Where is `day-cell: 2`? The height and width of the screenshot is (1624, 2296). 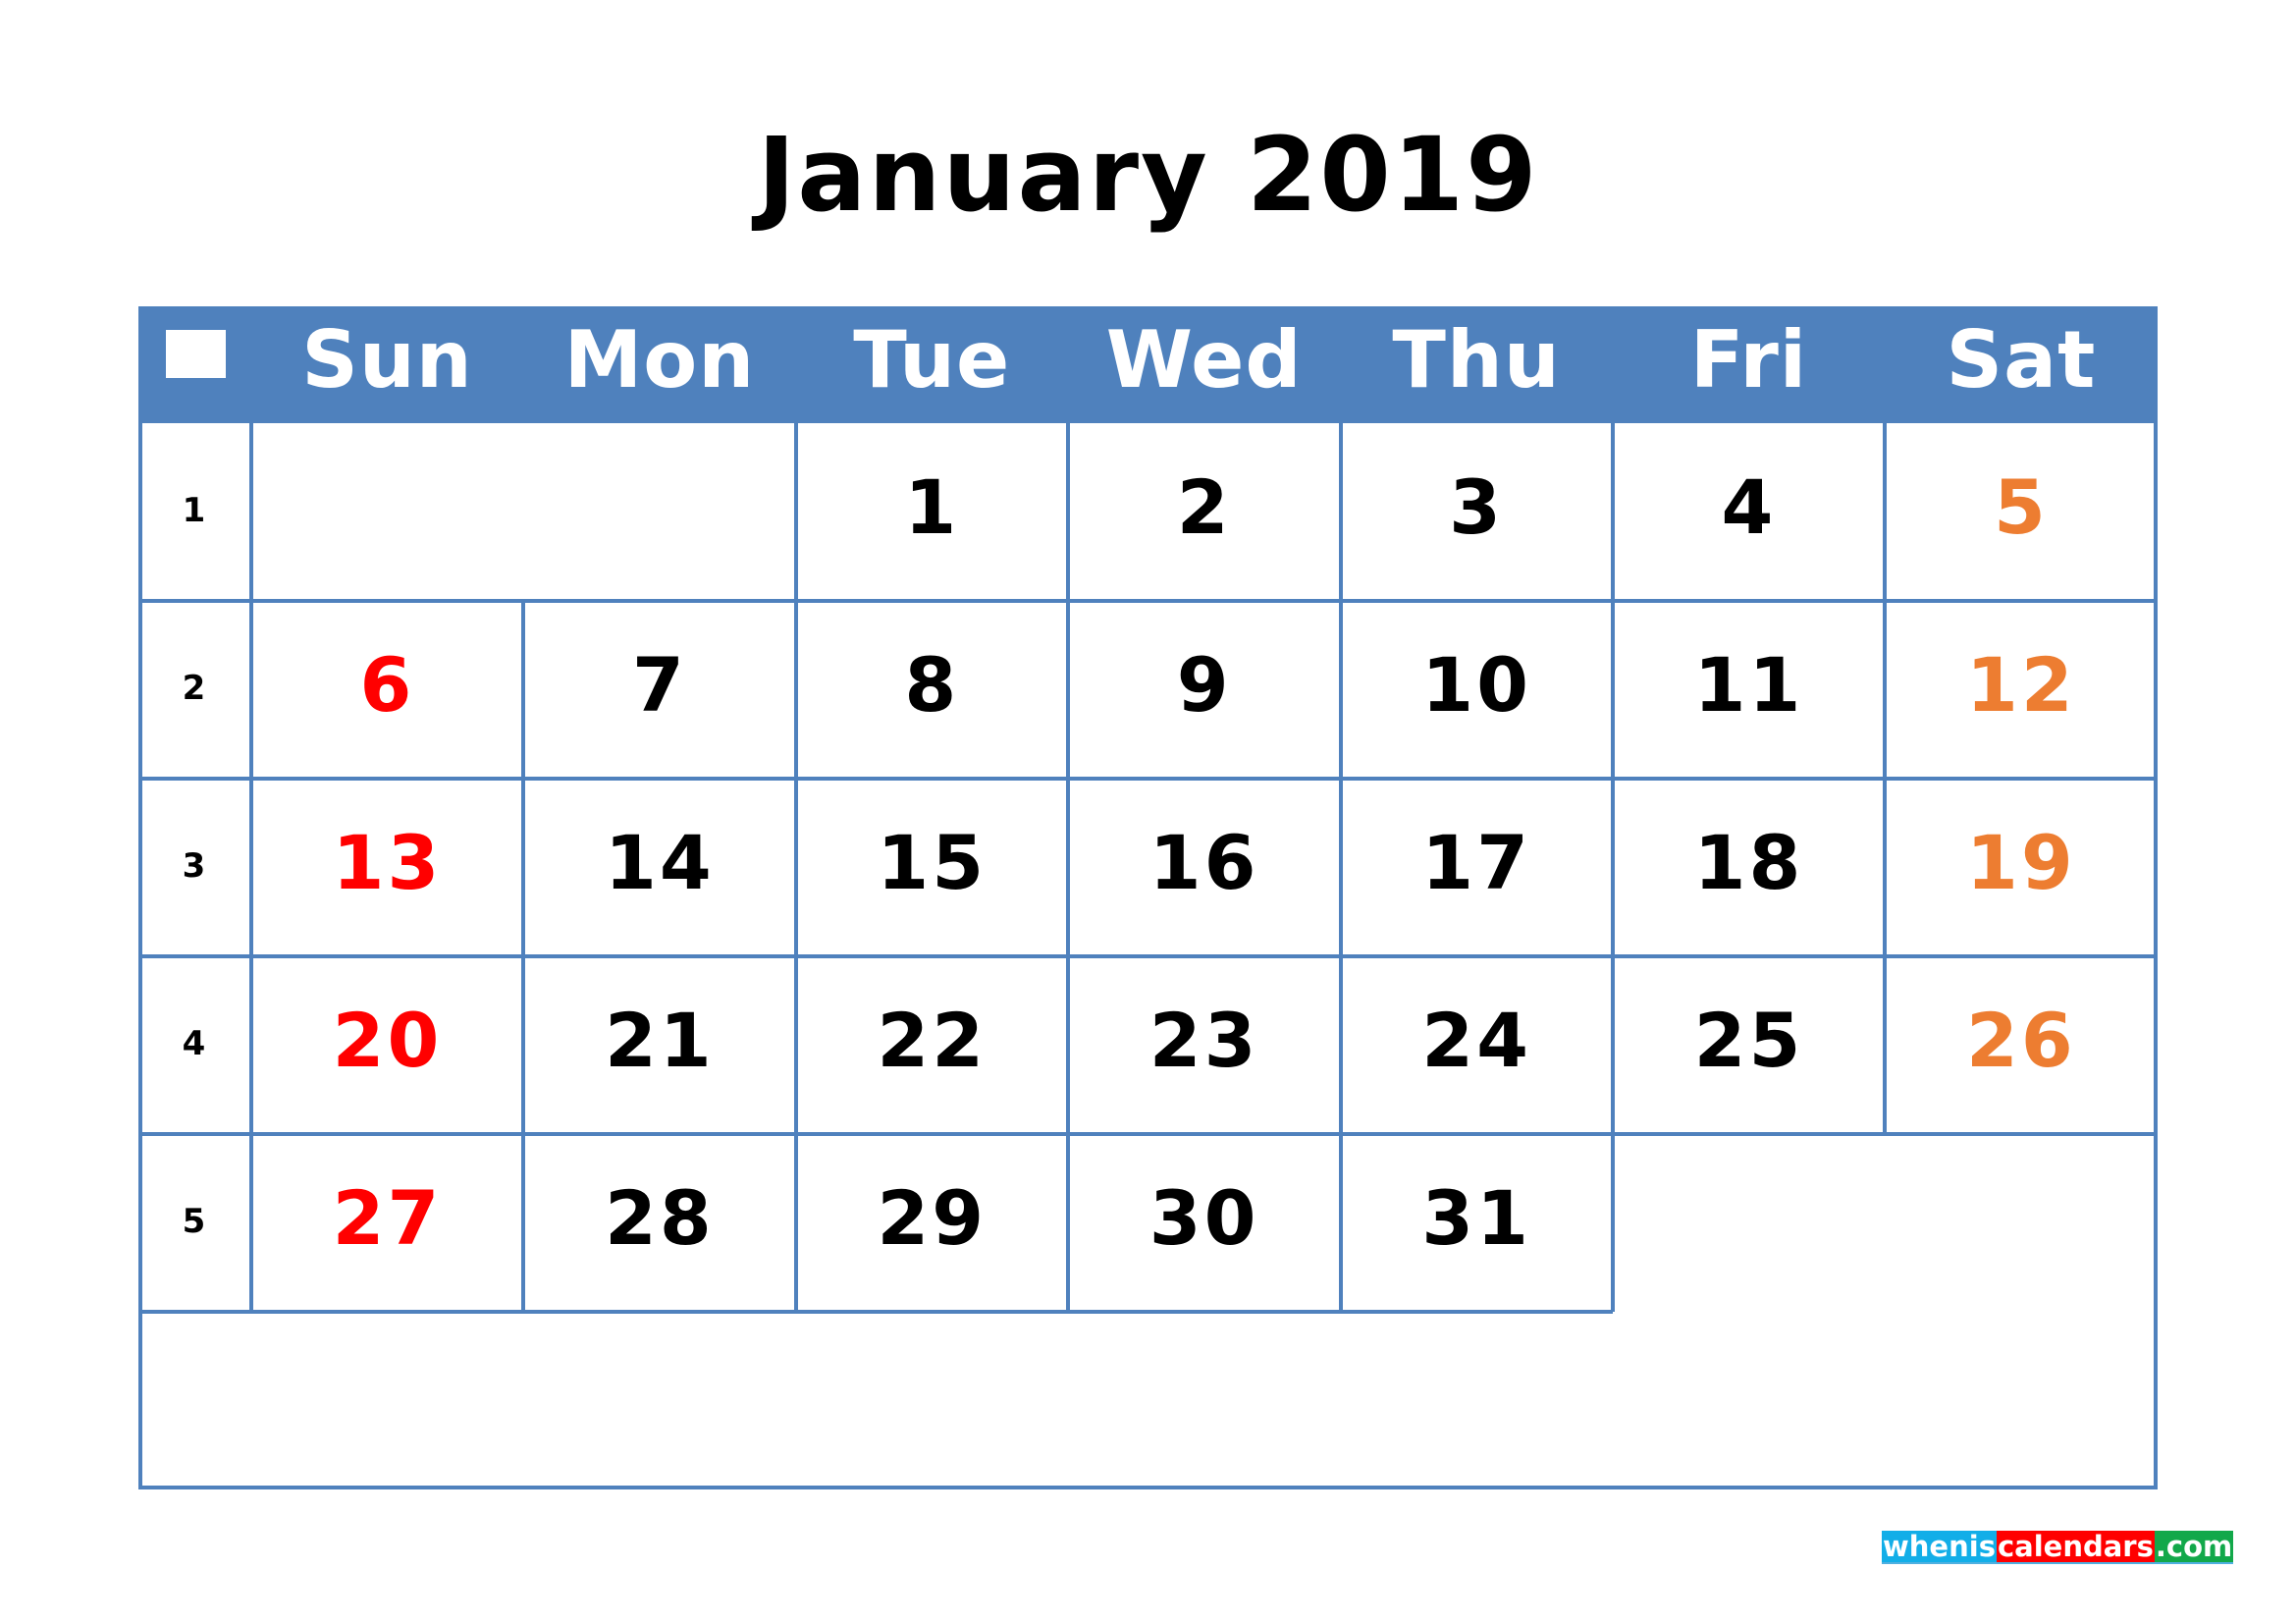
day-cell: 2 is located at coordinates (1204, 507).